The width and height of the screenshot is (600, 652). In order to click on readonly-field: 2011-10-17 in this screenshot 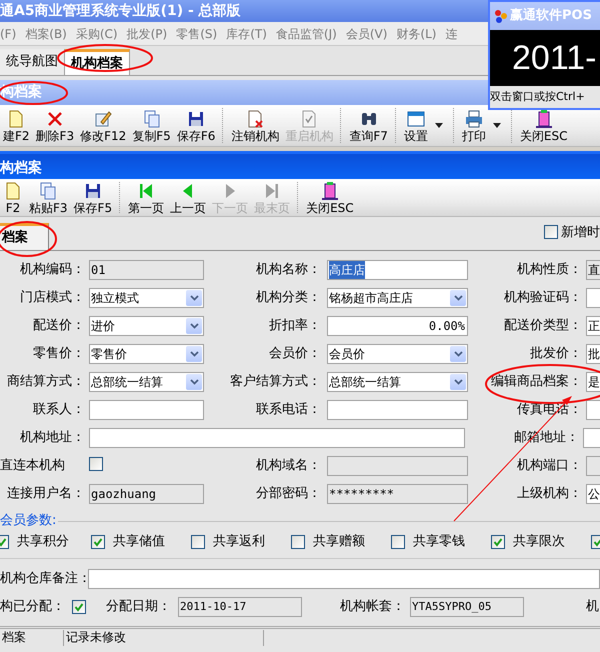, I will do `click(240, 607)`.